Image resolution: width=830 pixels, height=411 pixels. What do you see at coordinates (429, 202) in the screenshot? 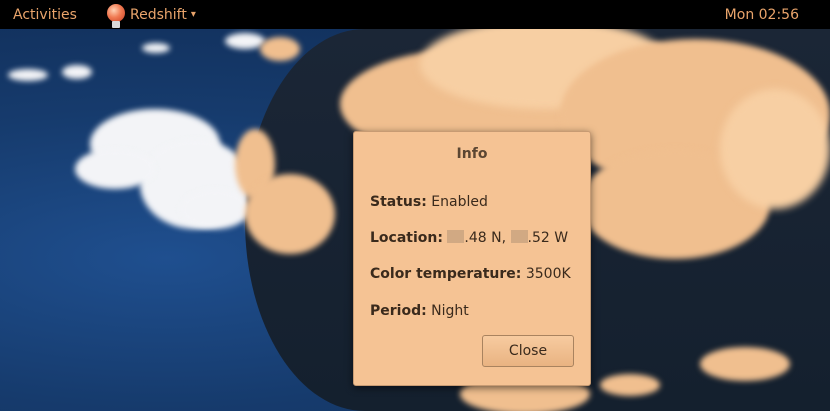
I see `status-row: Status: Enabled` at bounding box center [429, 202].